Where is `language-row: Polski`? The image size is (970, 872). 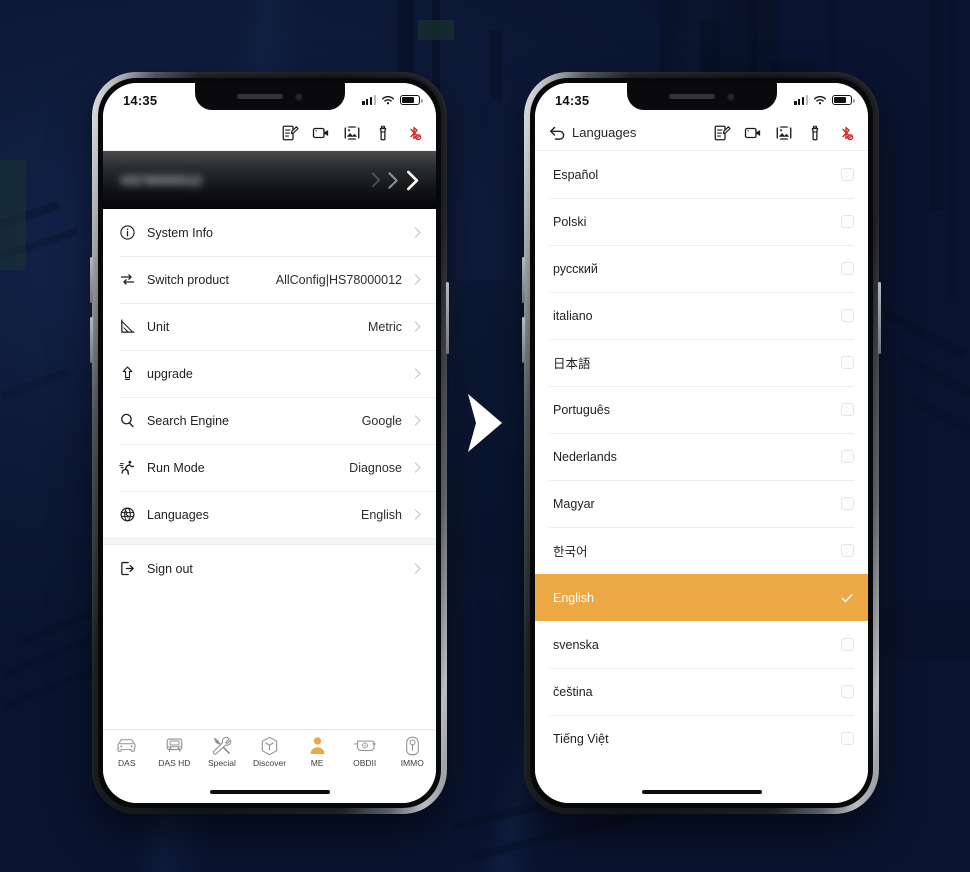 language-row: Polski is located at coordinates (701, 221).